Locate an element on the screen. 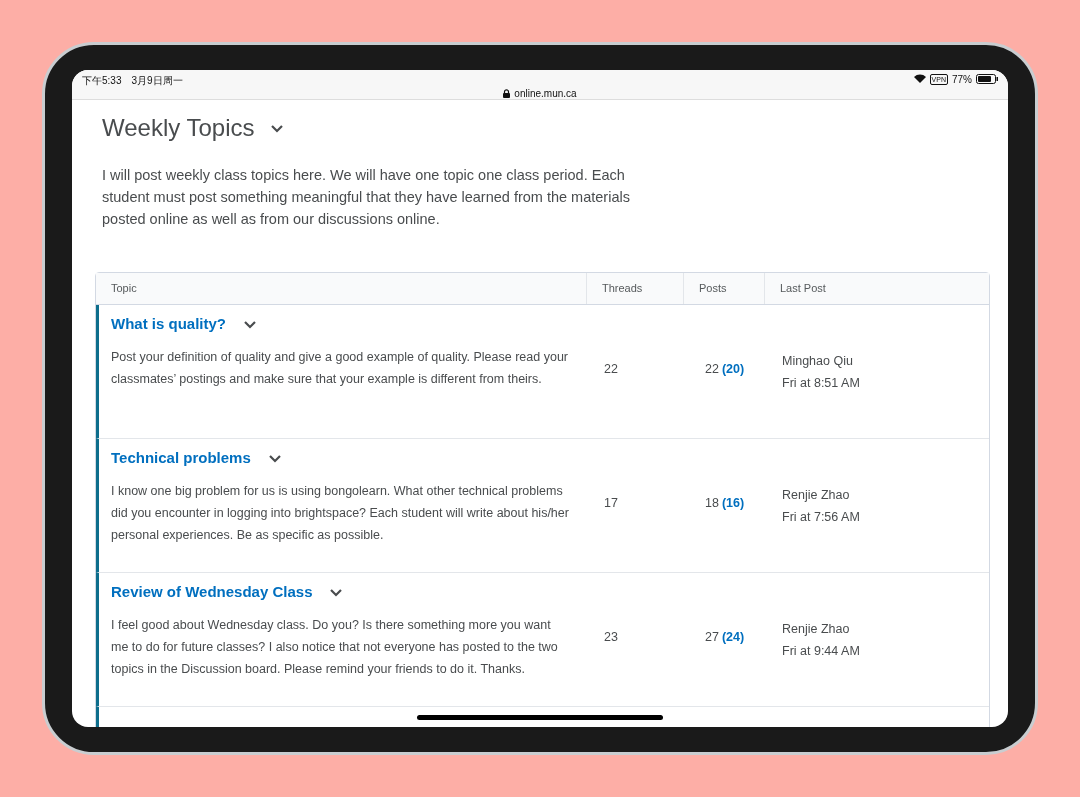 This screenshot has width=1080, height=797. topic-link: Review of Wednesday Class is located at coordinates (212, 591).